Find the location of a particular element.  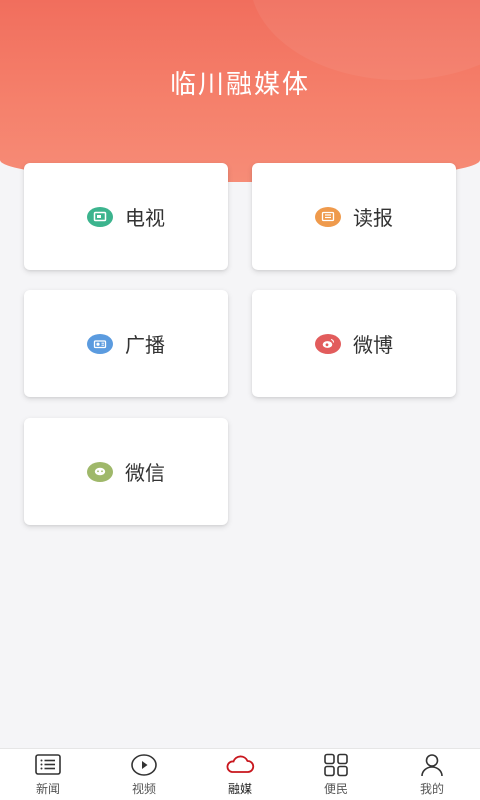

cloud-icon is located at coordinates (240, 764).